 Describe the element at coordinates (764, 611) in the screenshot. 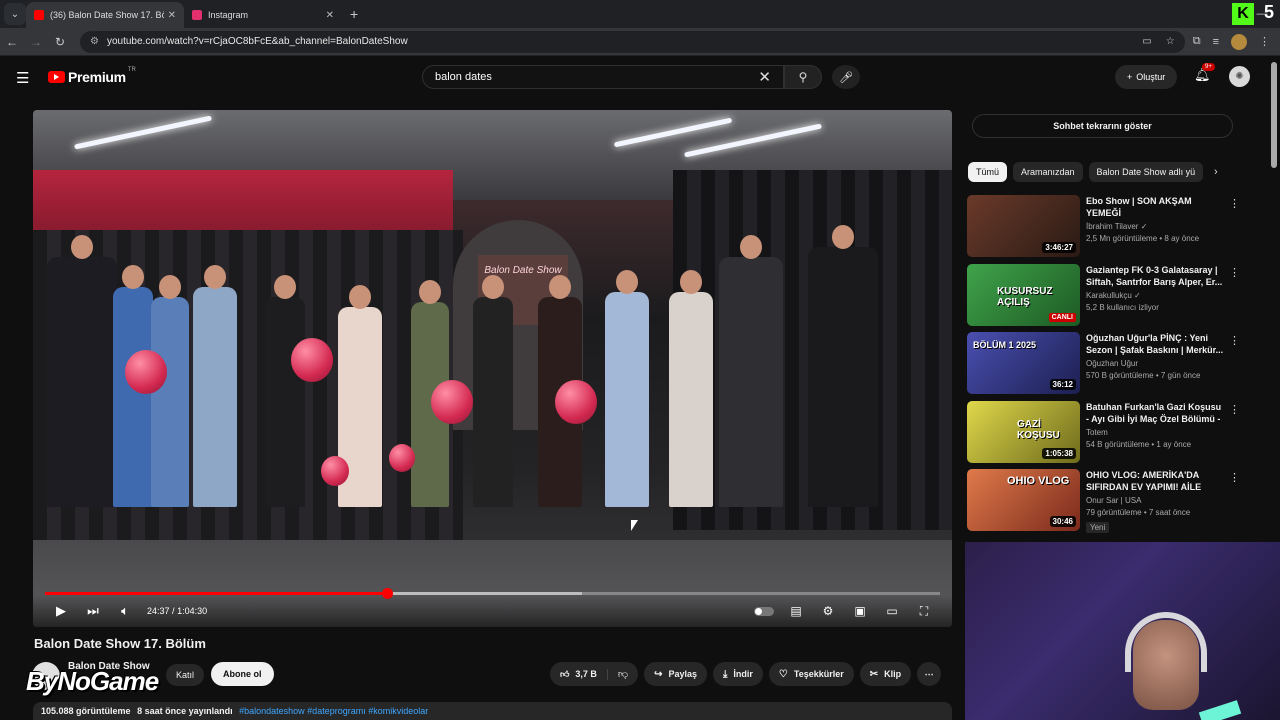

I see `autoplay-toggle` at that location.